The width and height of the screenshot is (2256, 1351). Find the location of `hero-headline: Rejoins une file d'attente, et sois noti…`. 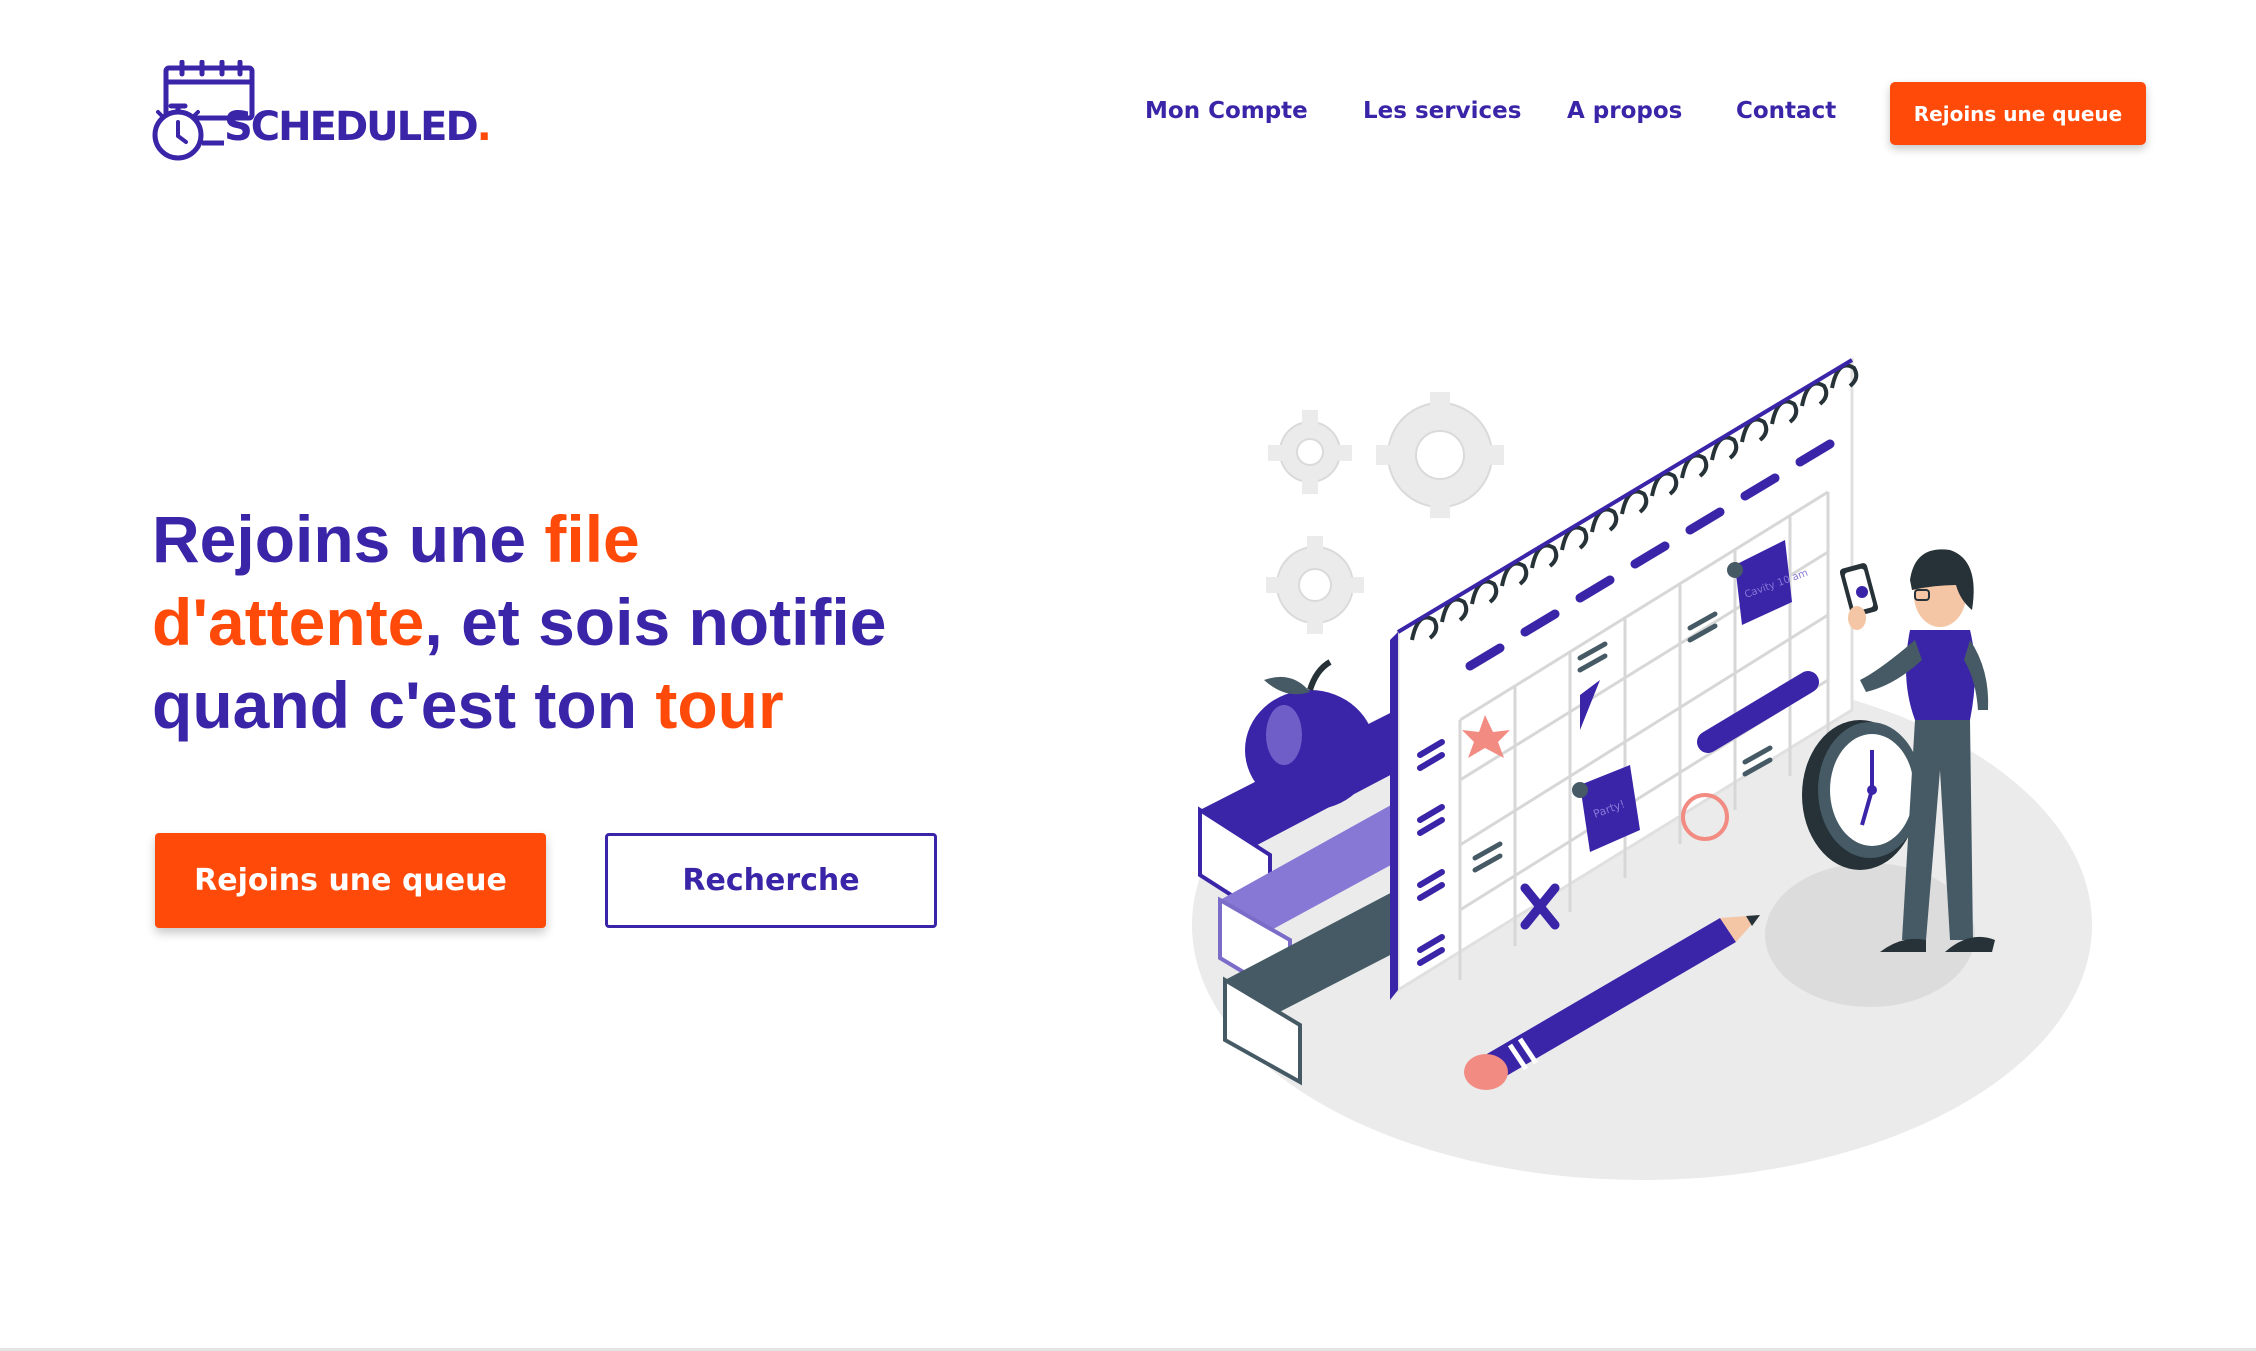

hero-headline: Rejoins une file d'attente, et sois noti… is located at coordinates (519, 622).